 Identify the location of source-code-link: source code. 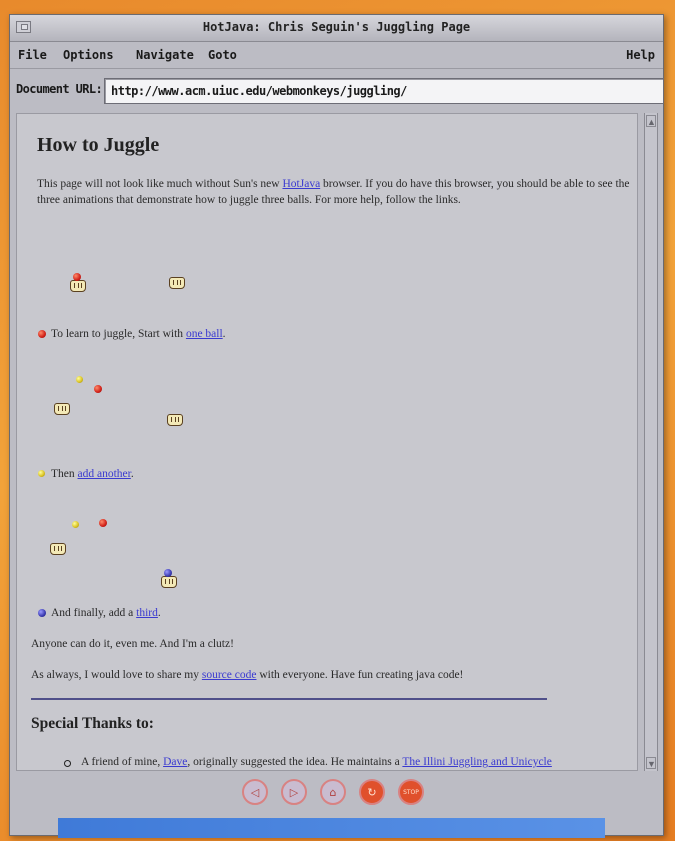
(229, 675).